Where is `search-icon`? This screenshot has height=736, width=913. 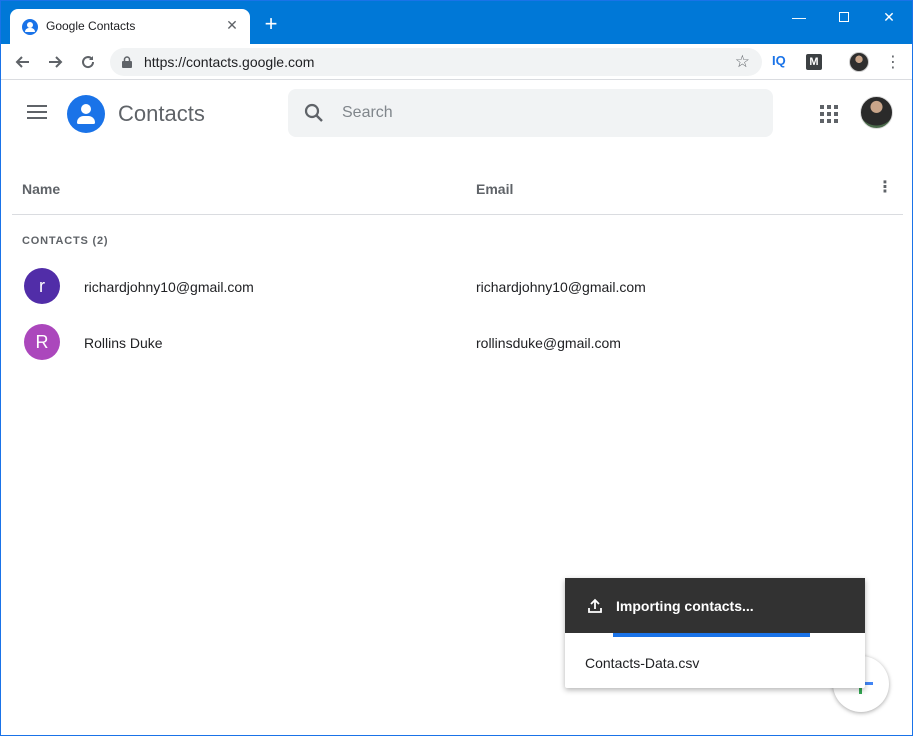 search-icon is located at coordinates (313, 112).